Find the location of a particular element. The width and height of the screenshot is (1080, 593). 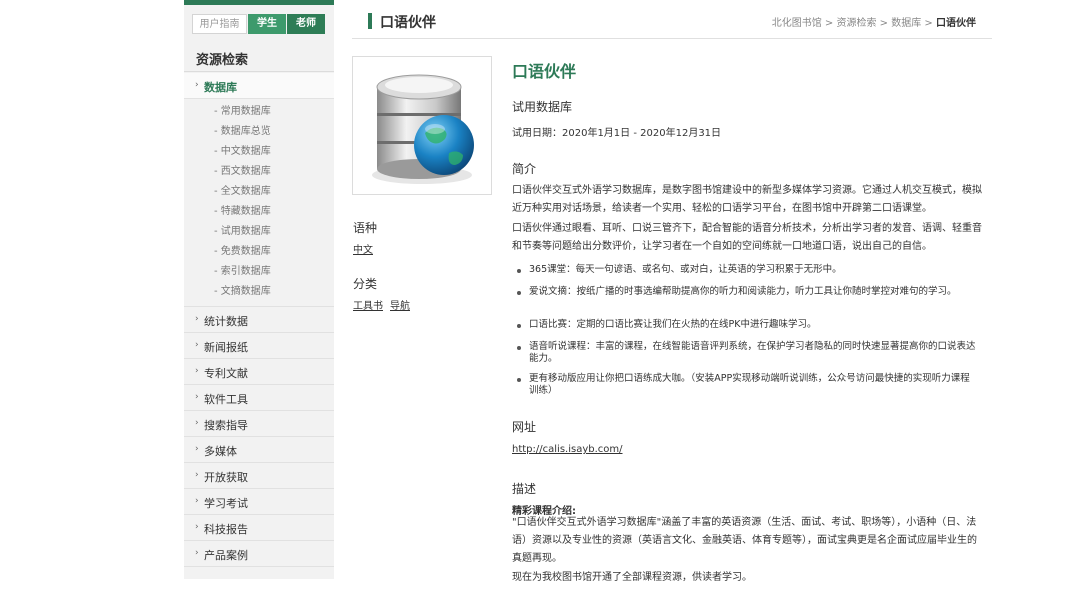

database-type: 试用数据库 is located at coordinates (542, 107).